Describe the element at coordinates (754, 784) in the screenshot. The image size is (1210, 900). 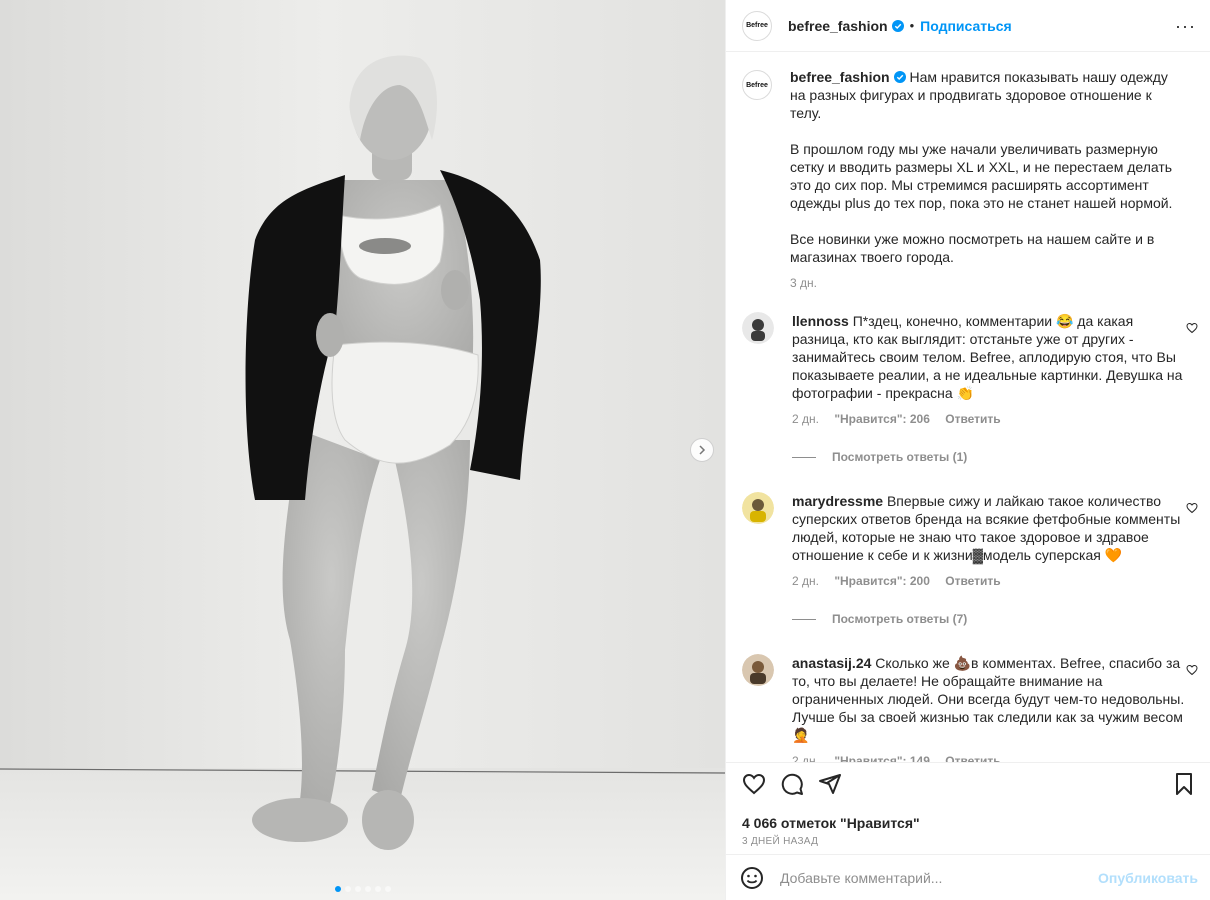
I see `like-heart-icon` at that location.